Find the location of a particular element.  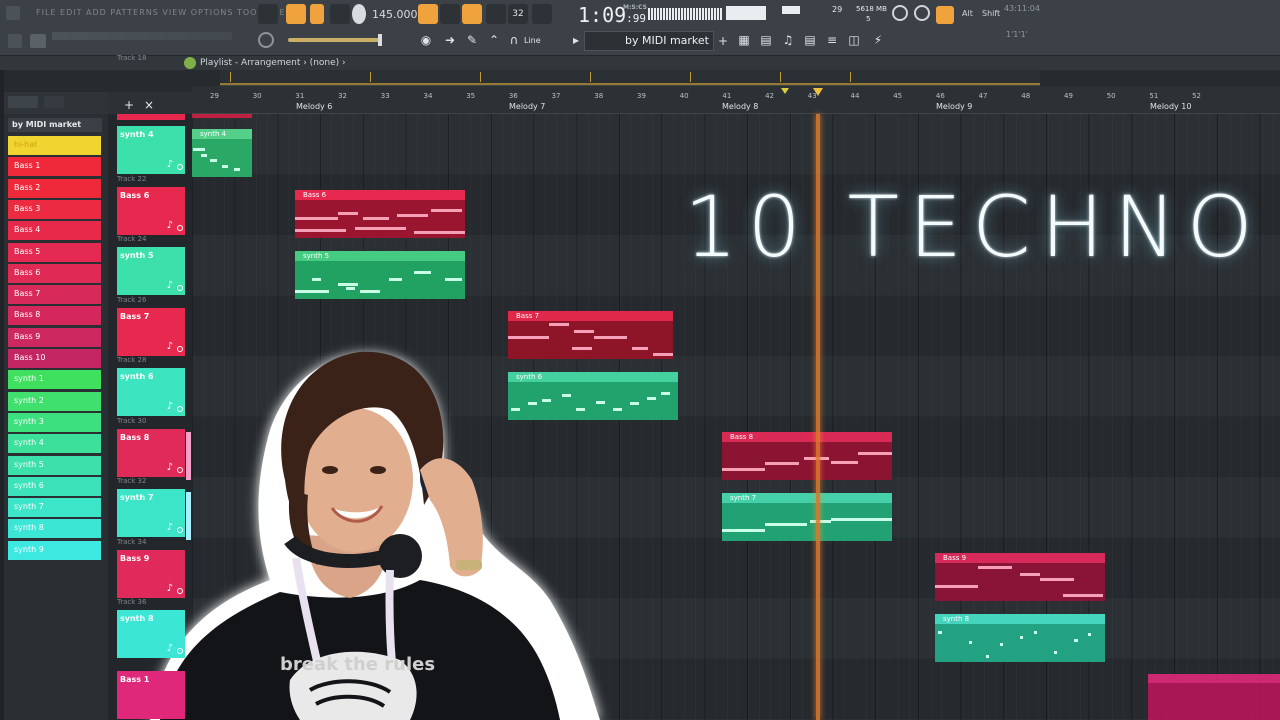

track-header: Bass 9 ♪ is located at coordinates (151, 573).